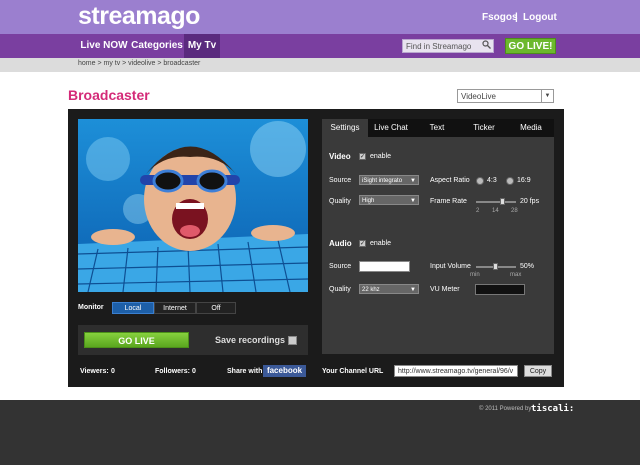 The image size is (640, 465). What do you see at coordinates (368, 201) in the screenshot?
I see `video-quality-value: High` at bounding box center [368, 201].